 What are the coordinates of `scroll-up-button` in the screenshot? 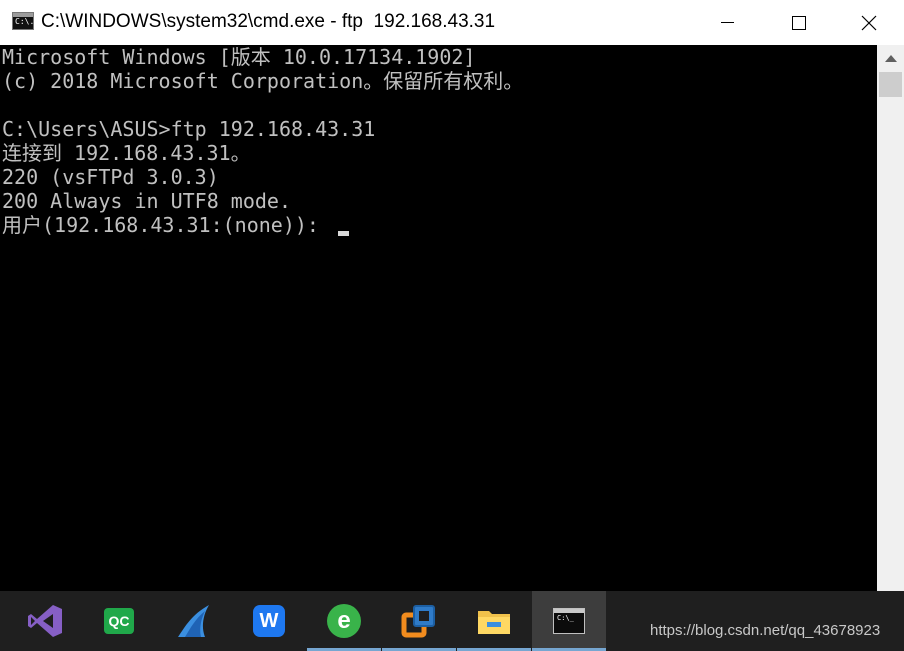 It's located at (890, 58).